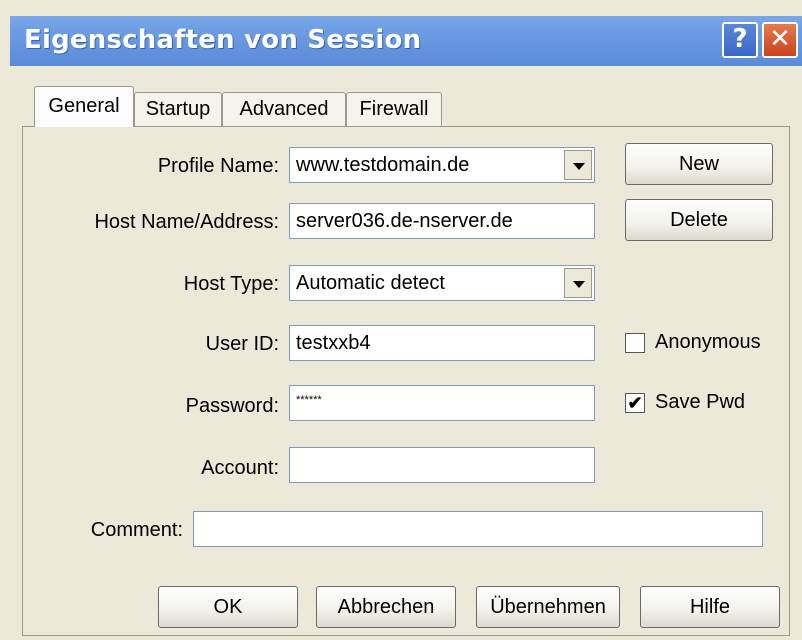 The image size is (802, 640). What do you see at coordinates (231, 284) in the screenshot?
I see `host-type-label: Host Type:` at bounding box center [231, 284].